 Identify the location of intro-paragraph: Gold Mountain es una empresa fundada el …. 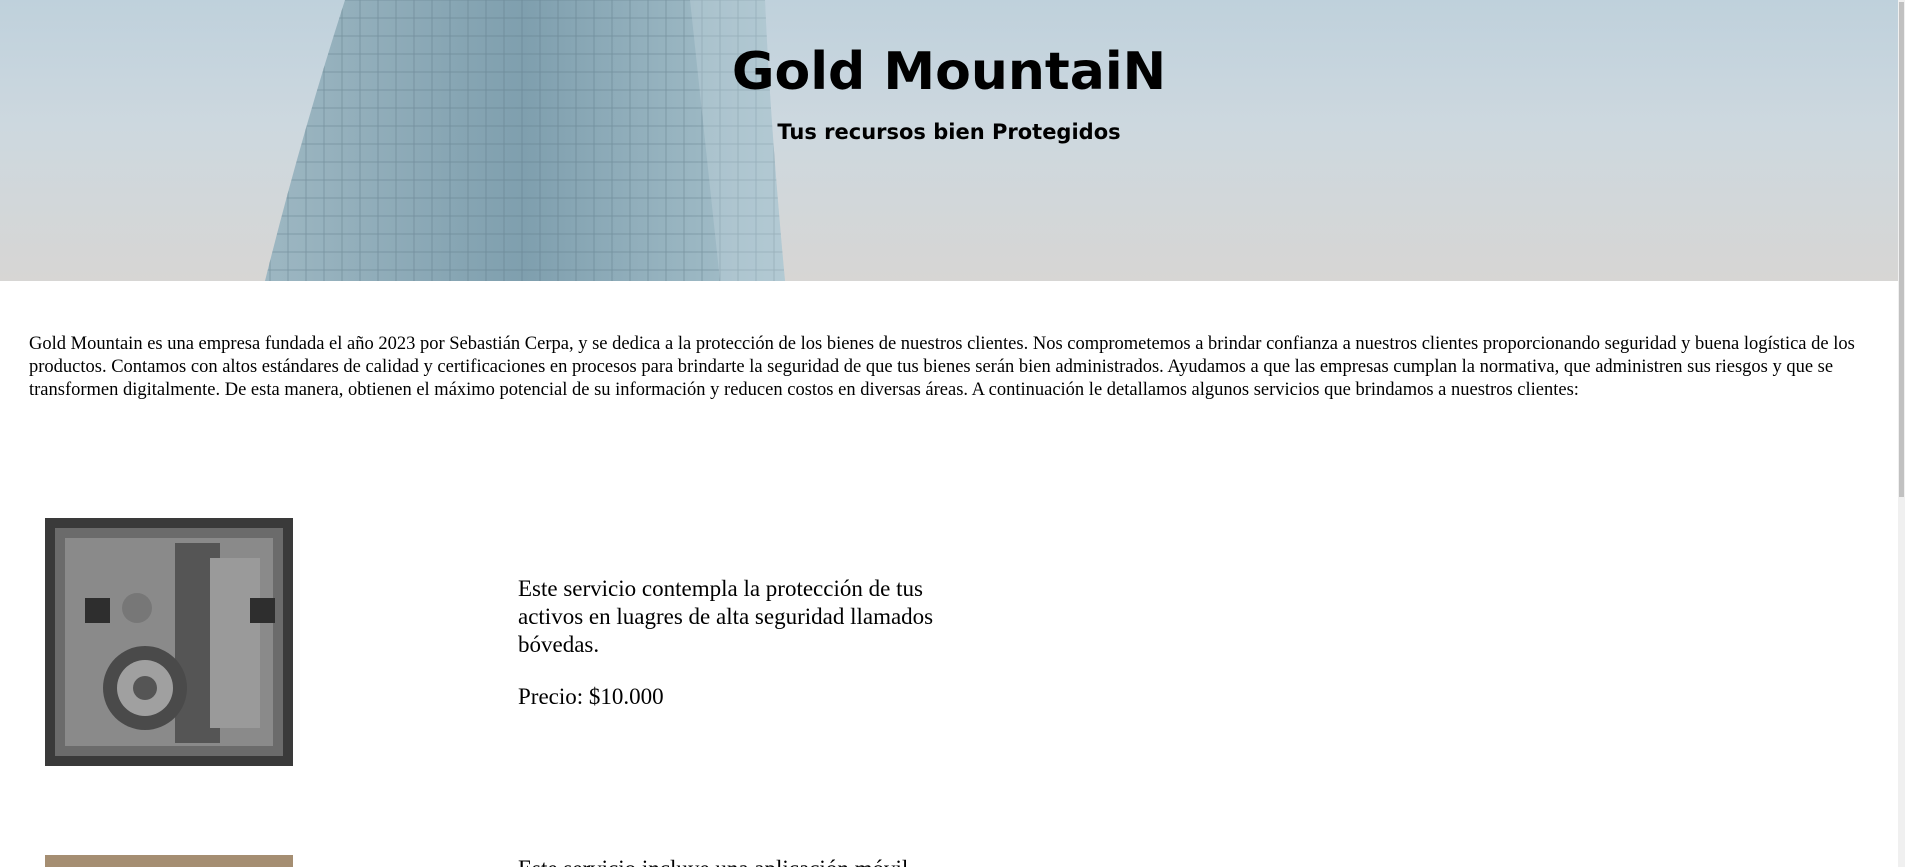
(942, 367).